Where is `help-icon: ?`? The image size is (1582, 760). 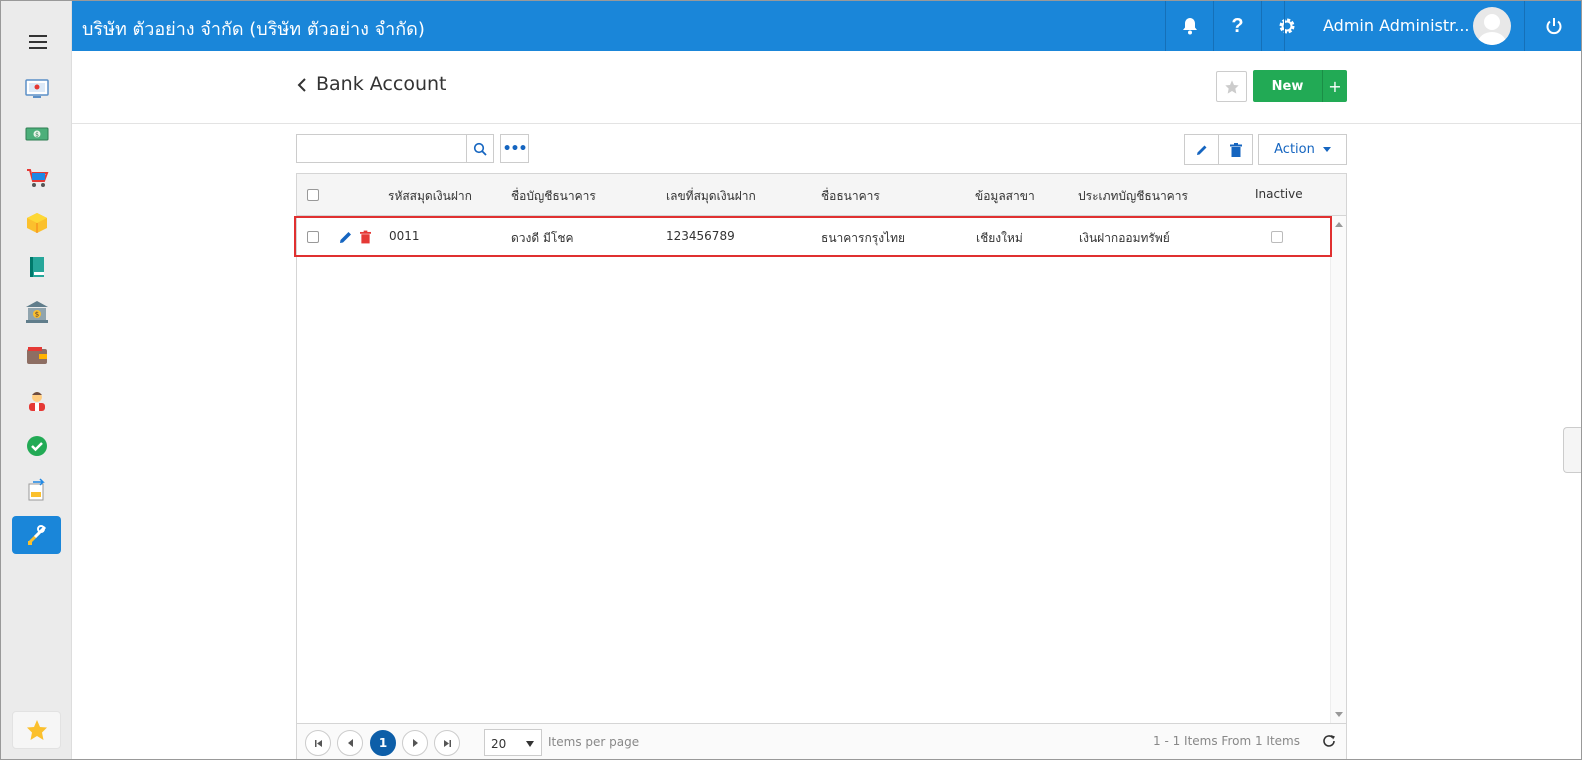
help-icon: ? is located at coordinates (1237, 26).